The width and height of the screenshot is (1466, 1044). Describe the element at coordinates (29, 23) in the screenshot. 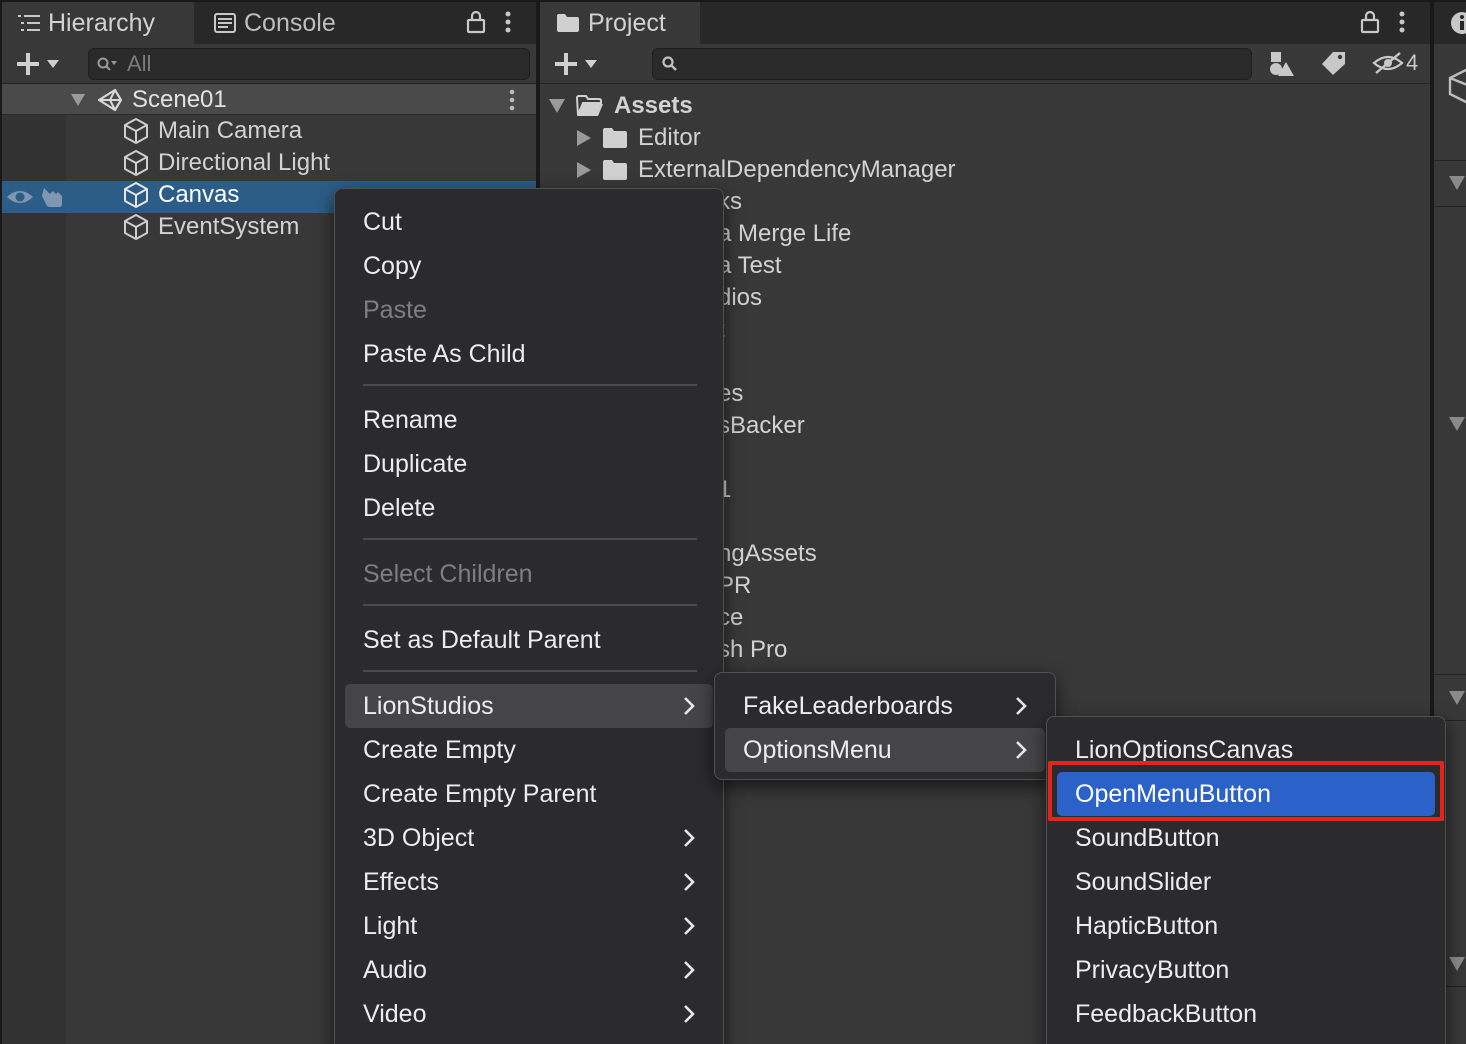

I see `list-icon` at that location.